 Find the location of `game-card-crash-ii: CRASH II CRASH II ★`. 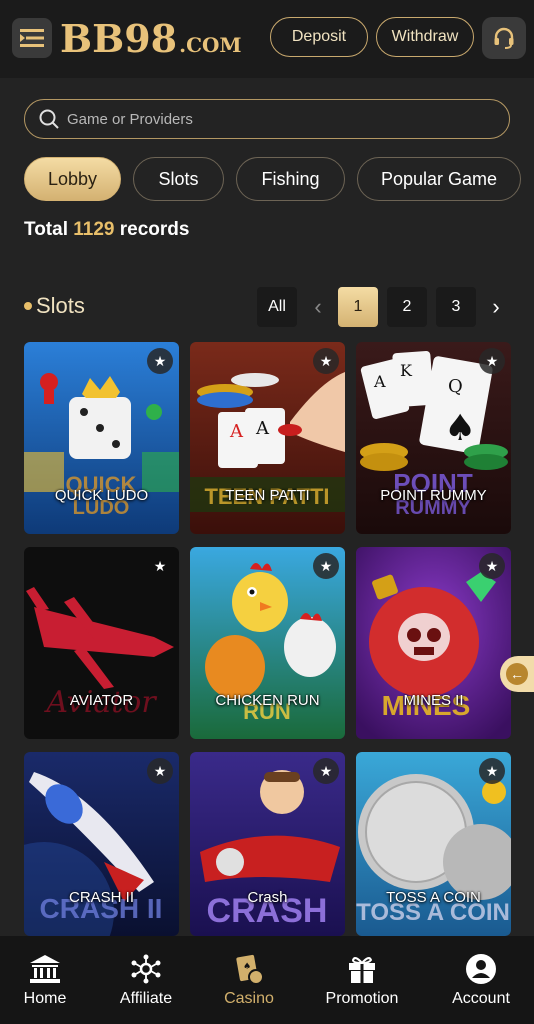

game-card-crash-ii: CRASH II CRASH II ★ is located at coordinates (101, 844).